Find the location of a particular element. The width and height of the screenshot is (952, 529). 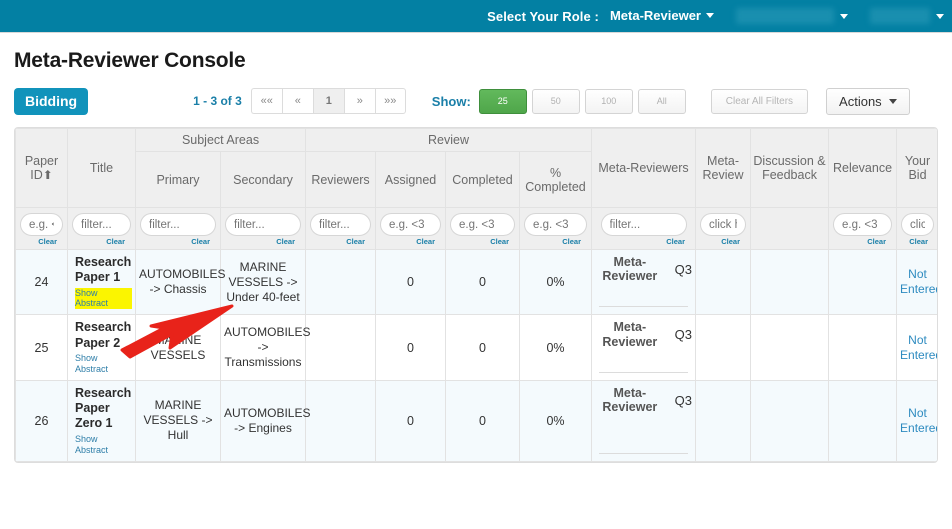

cell-title: Research Paper Zero 1 Show Abstract is located at coordinates (101, 420).